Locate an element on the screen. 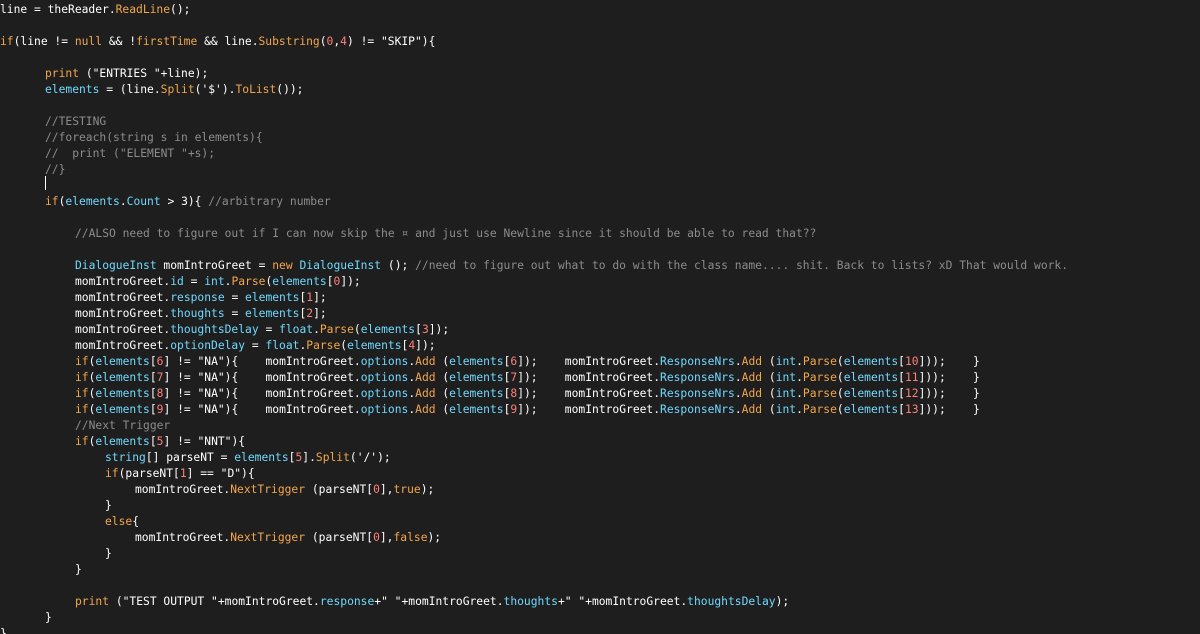 Image resolution: width=1200 pixels, height=634 pixels. code-token: ]; is located at coordinates (320, 297).